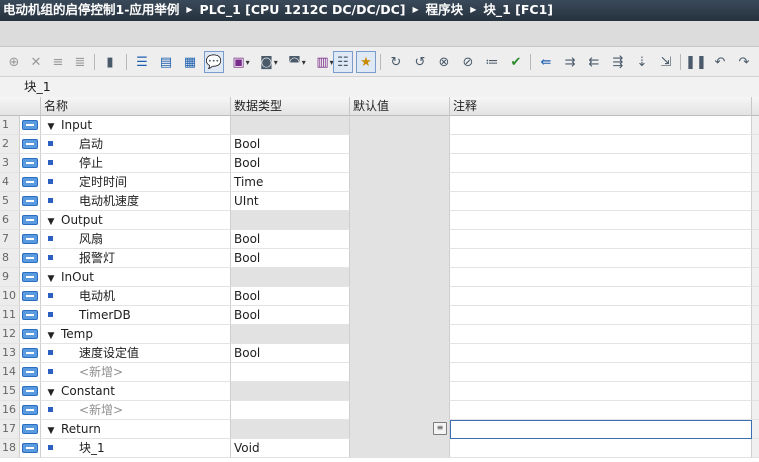 Image resolution: width=759 pixels, height=462 pixels. What do you see at coordinates (440, 428) in the screenshot?
I see `type-picker-button: ≡` at bounding box center [440, 428].